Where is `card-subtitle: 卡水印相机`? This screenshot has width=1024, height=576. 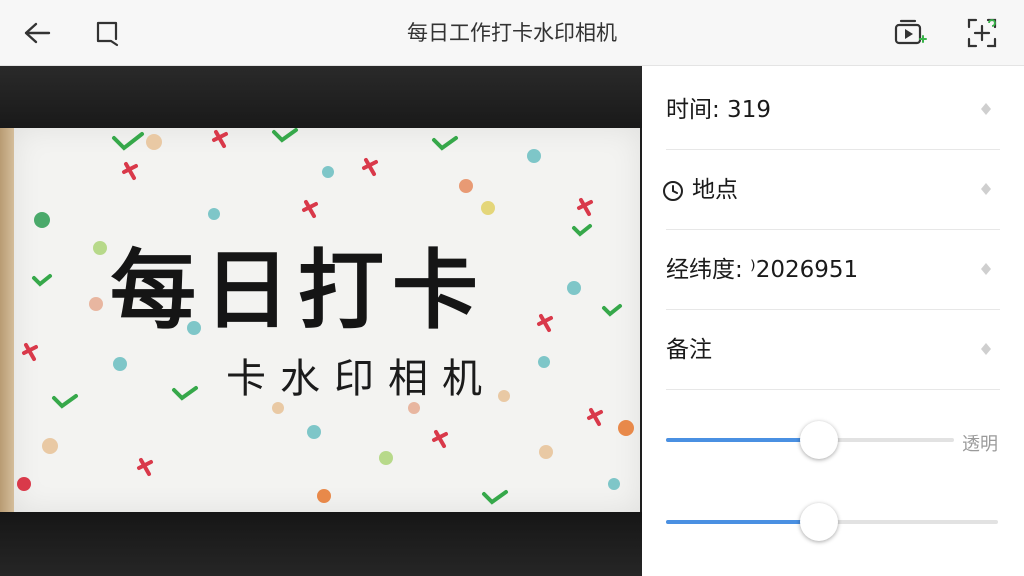 card-subtitle: 卡水印相机 is located at coordinates (361, 379).